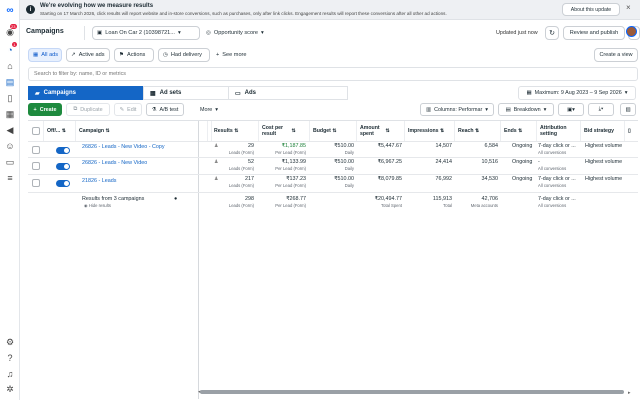 The image size is (640, 400). I want to click on col-reach: Reach ⇅, so click(478, 131).